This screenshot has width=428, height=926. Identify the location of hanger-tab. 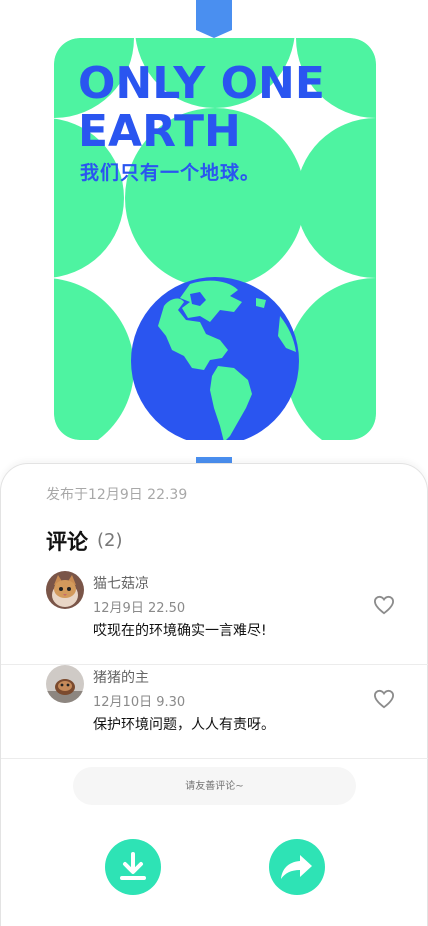
(214, 19).